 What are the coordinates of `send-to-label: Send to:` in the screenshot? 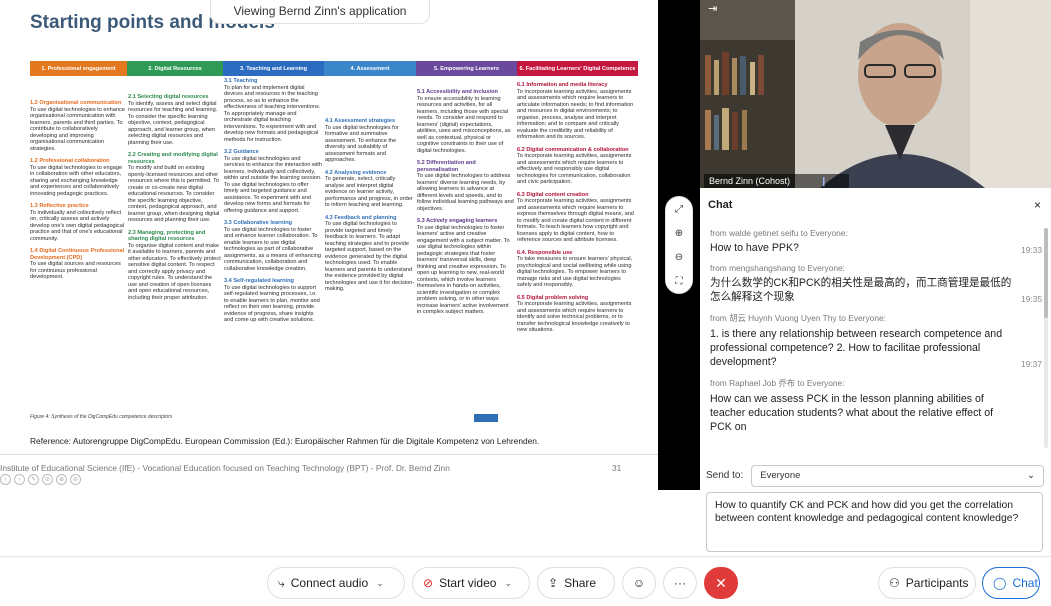 It's located at (725, 475).